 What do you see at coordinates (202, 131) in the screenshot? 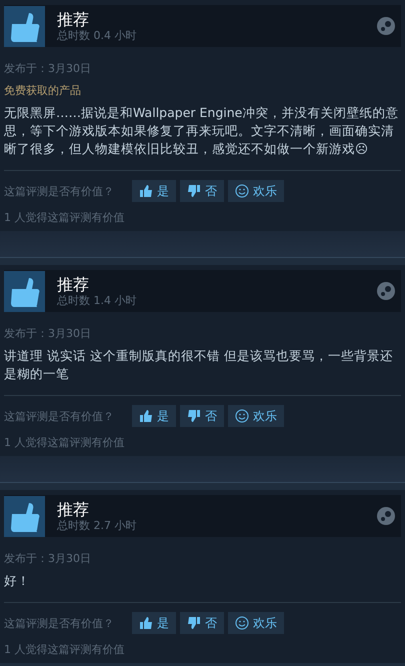
I see `review-text: 无限黑屏……据说是和Wallpaper Engine冲突，并没有关闭壁纸的意思，等下个游戏版本如果修复了再来玩吧。文字不清晰，画面确实清晰了很多，但人物建模依旧比较丑，感觉还不如做一个新游戏☹` at bounding box center [202, 131].